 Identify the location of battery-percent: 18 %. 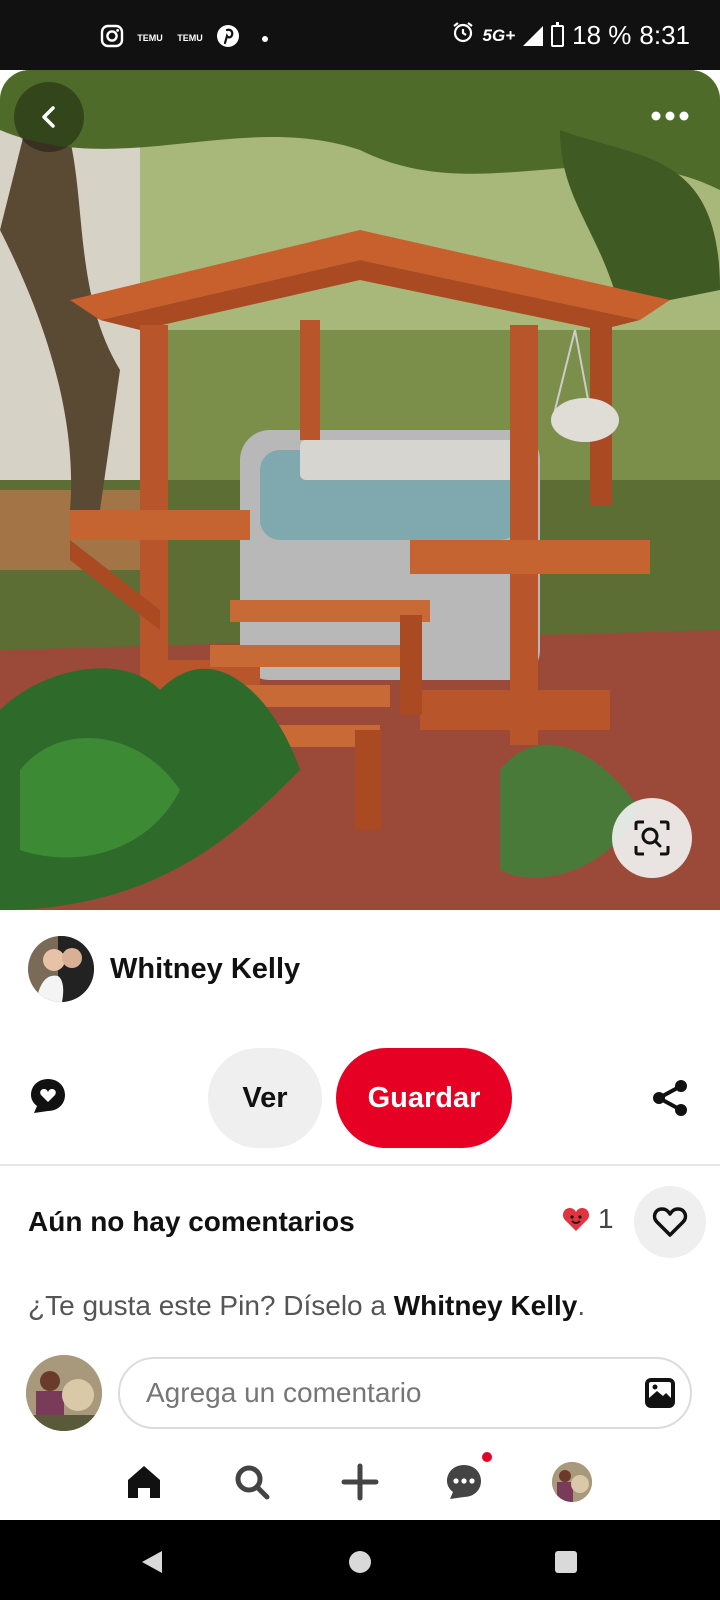
(602, 35).